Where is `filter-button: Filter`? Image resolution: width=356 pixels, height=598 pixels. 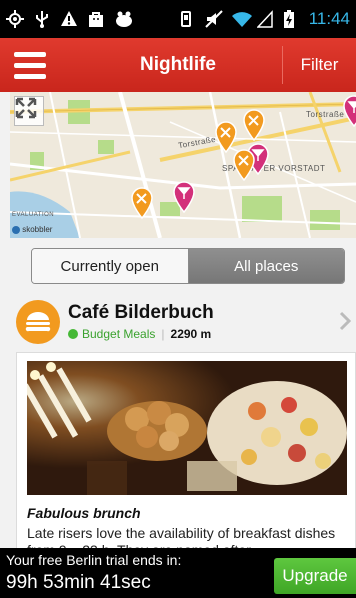 filter-button: Filter is located at coordinates (319, 65).